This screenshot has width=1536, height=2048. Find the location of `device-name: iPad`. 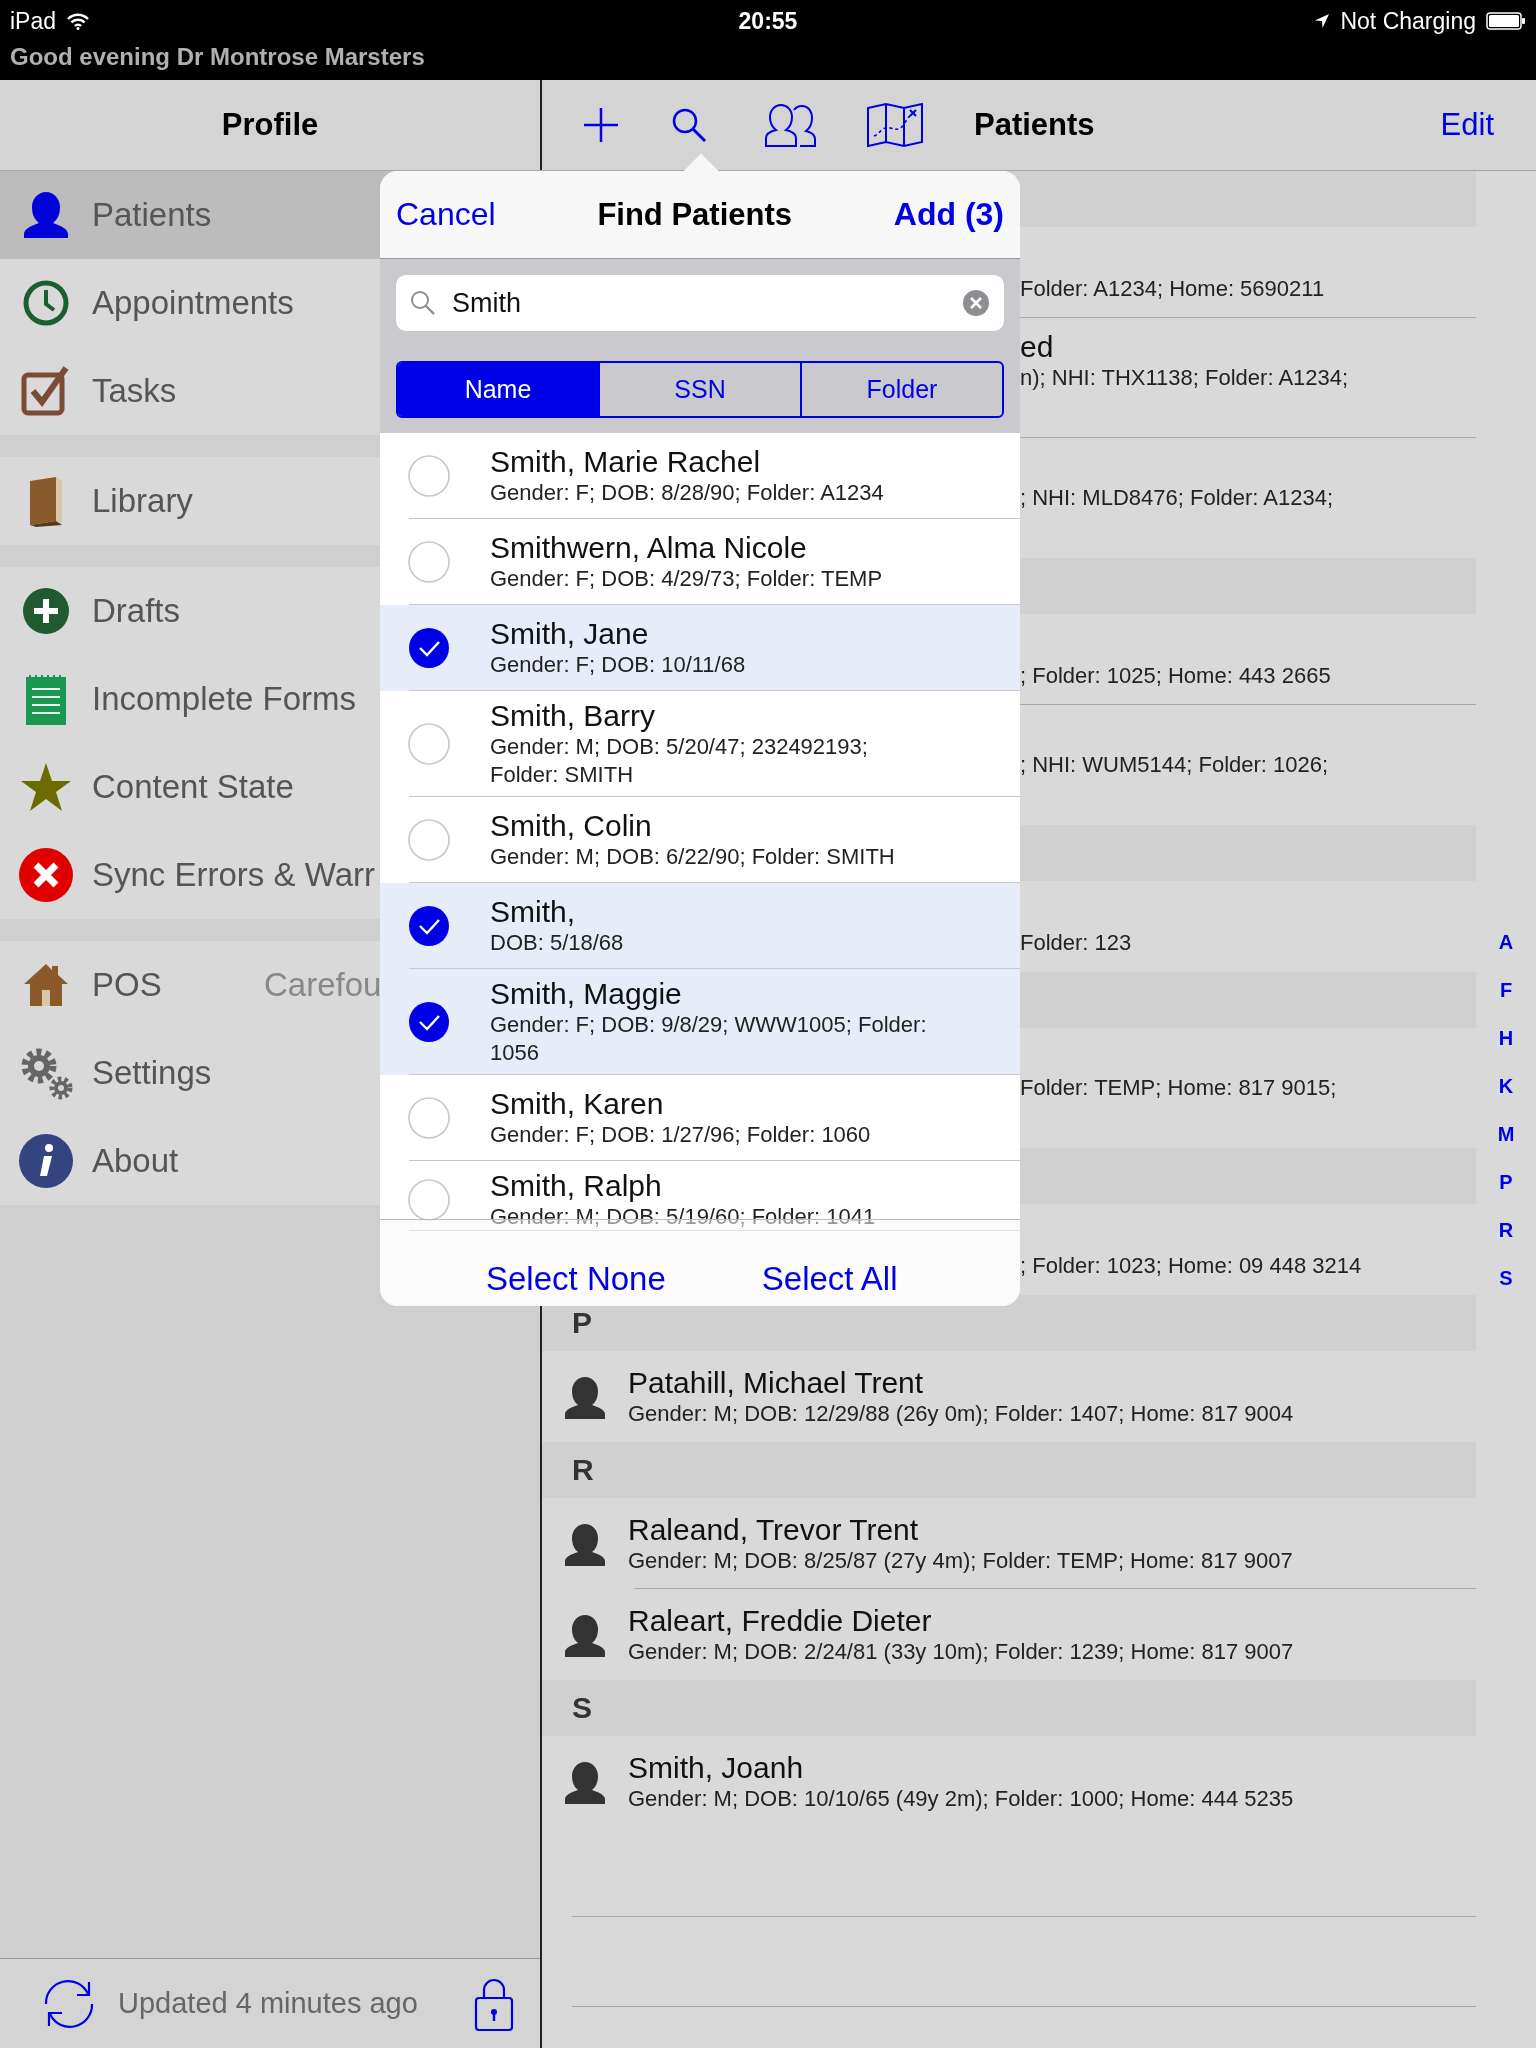

device-name: iPad is located at coordinates (33, 21).